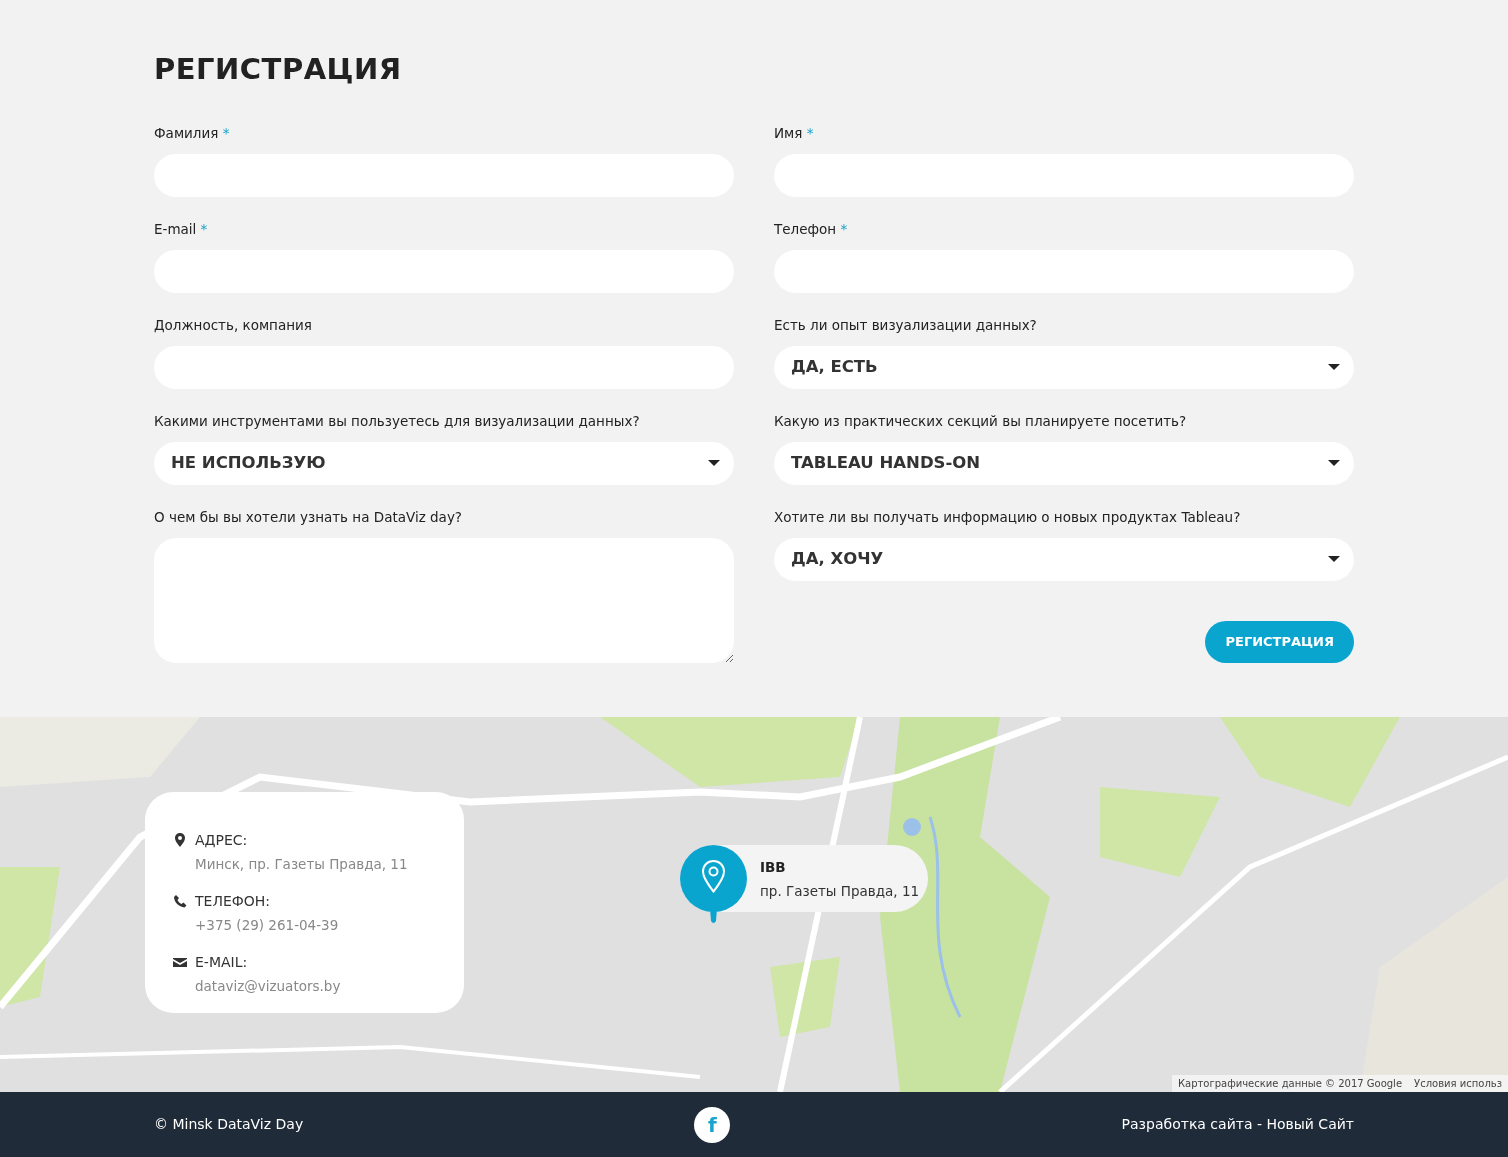 The width and height of the screenshot is (1508, 1157). What do you see at coordinates (268, 986) in the screenshot?
I see `contact-text: dataviz@vizuators.by` at bounding box center [268, 986].